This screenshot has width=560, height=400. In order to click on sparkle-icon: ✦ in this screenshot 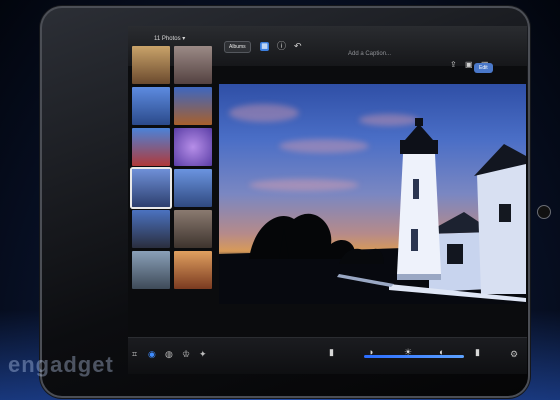, I will do `click(203, 354)`.